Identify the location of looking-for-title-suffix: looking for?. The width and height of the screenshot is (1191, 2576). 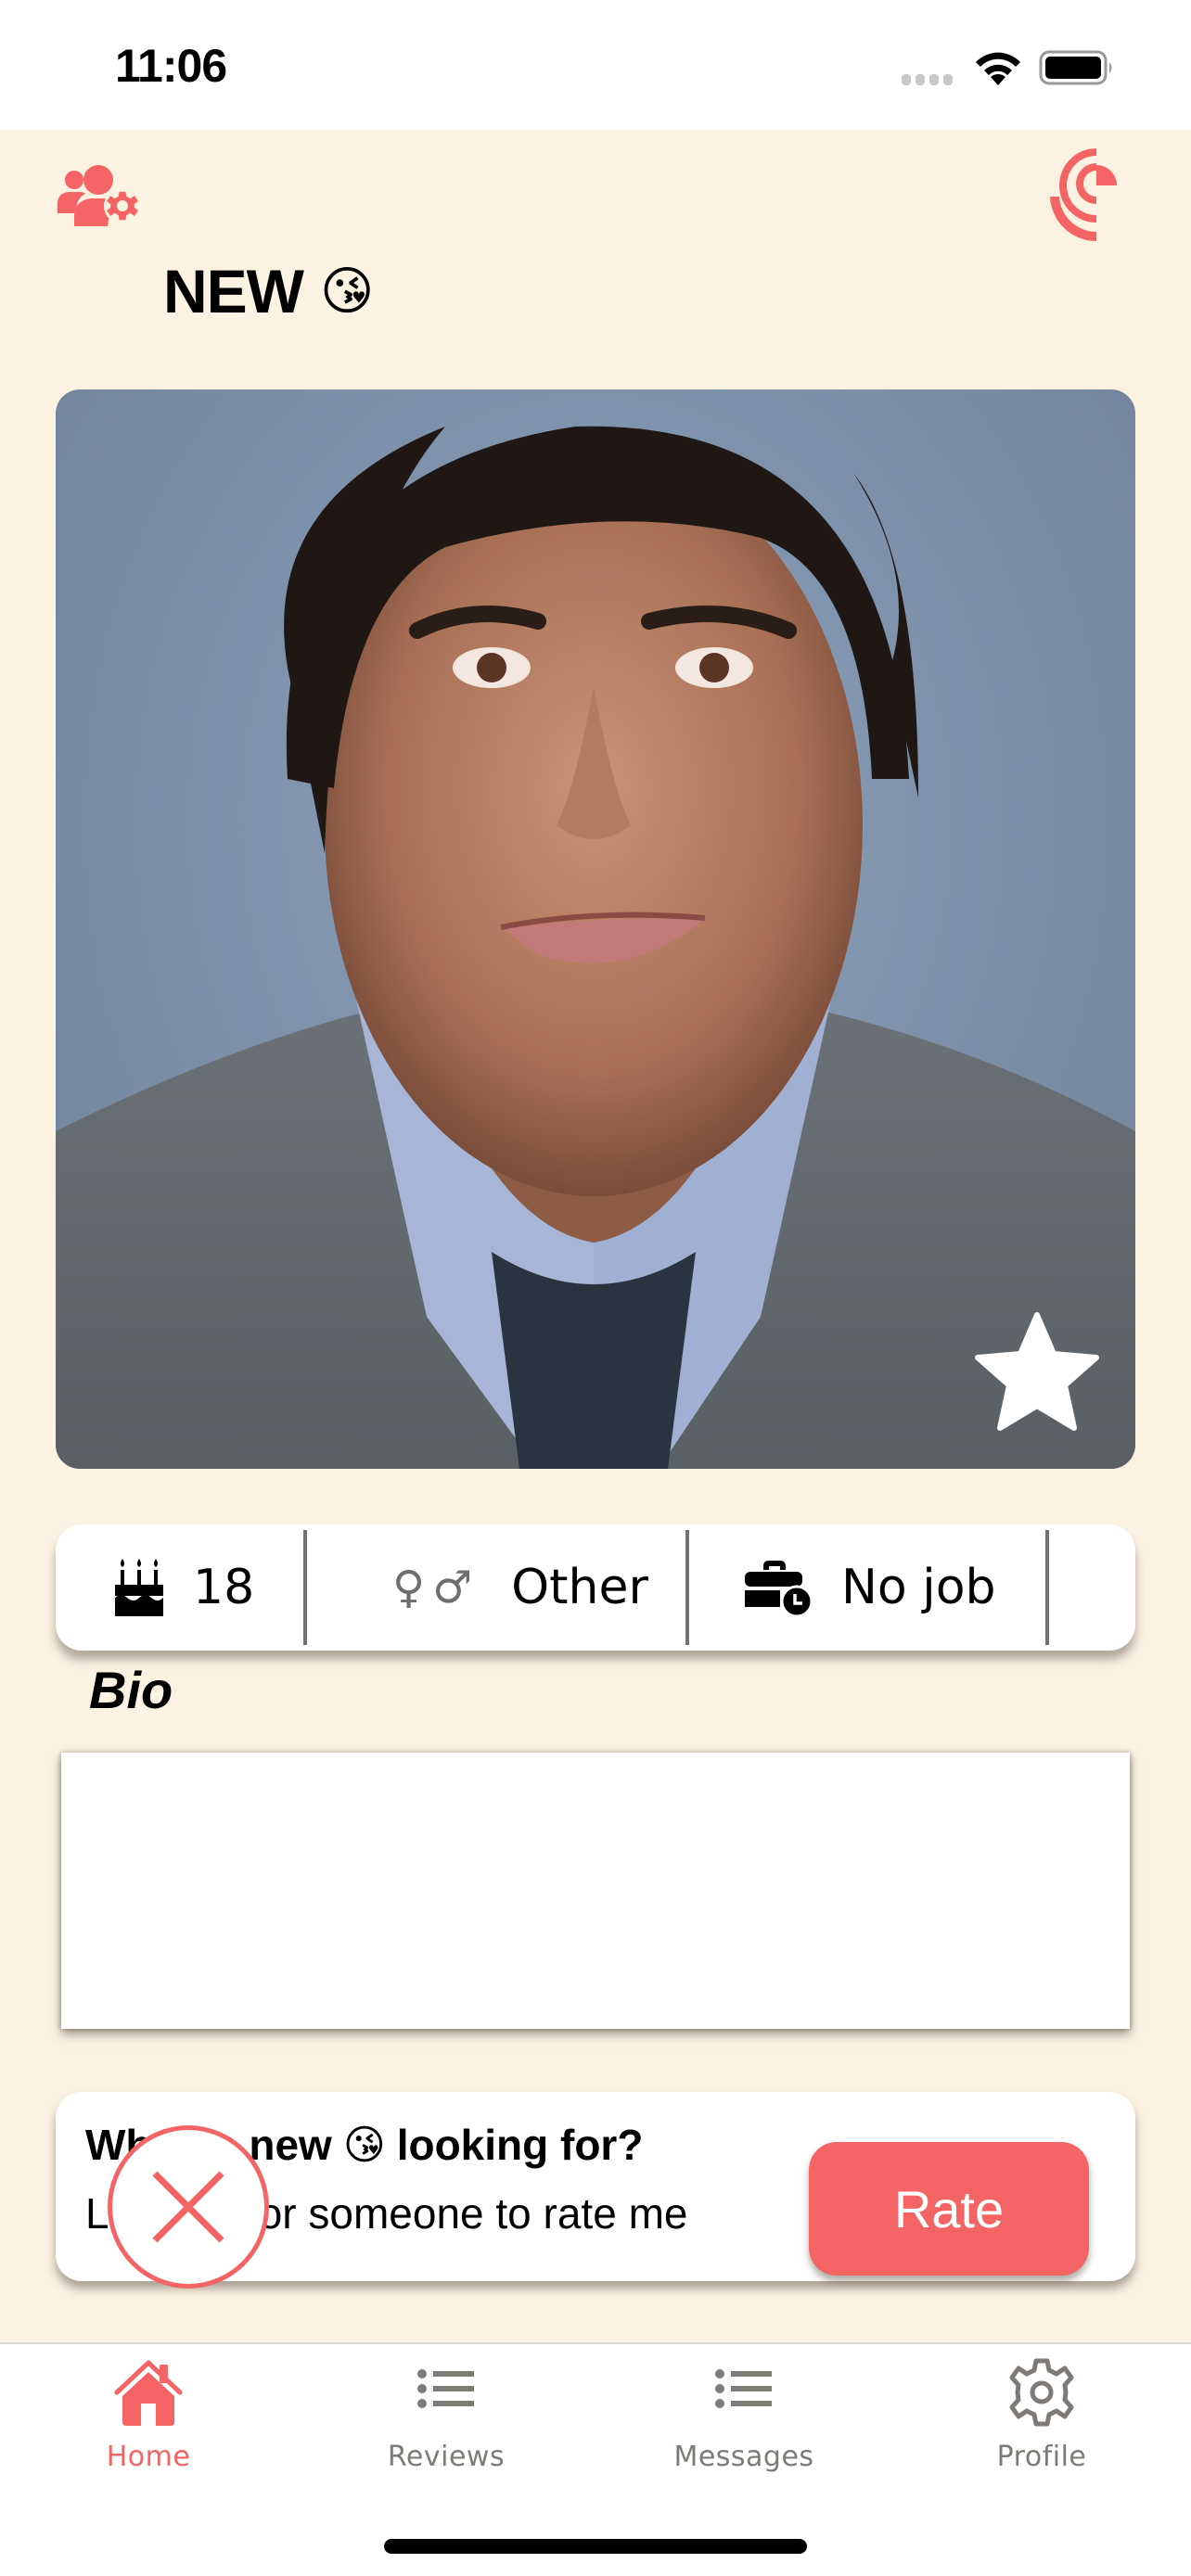
(520, 2145).